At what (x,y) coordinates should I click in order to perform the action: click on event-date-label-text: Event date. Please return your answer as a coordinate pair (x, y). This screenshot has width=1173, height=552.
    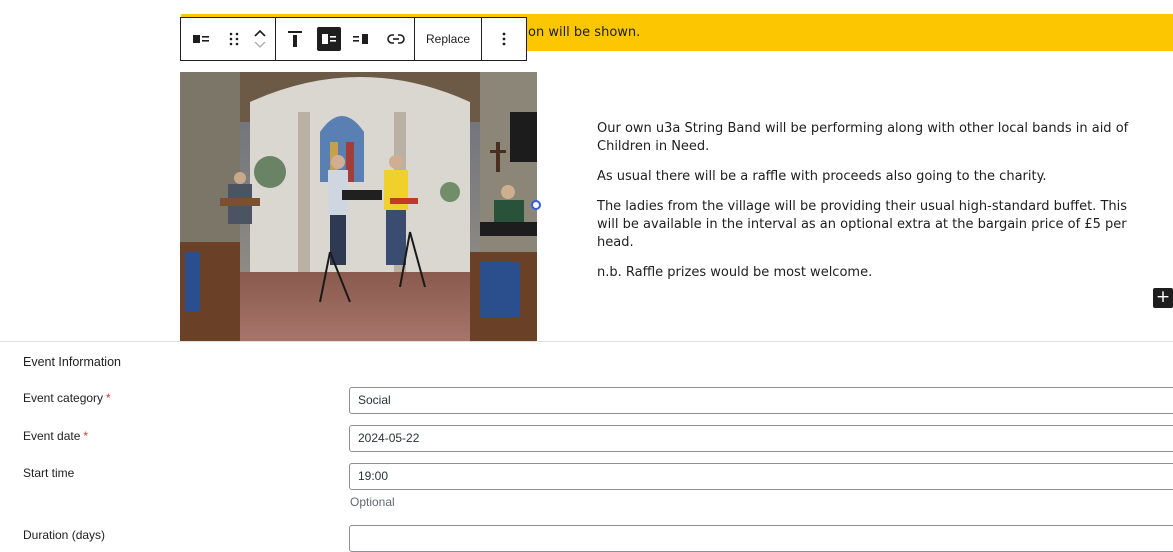
    Looking at the image, I should click on (52, 436).